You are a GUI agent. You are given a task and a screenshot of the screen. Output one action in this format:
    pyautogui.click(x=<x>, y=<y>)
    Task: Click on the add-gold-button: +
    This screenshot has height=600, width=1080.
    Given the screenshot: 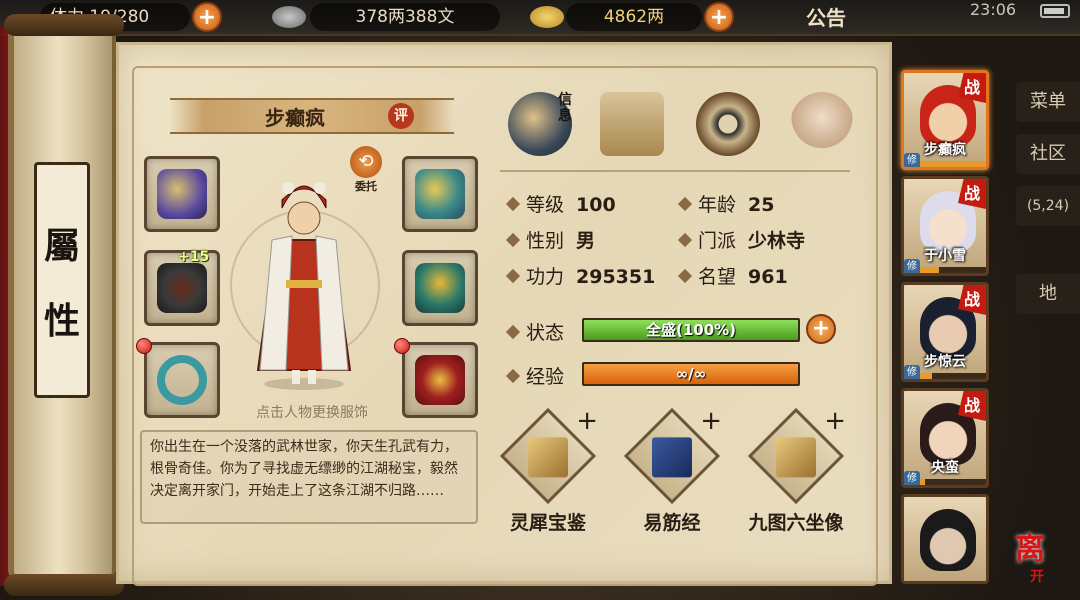 What is the action you would take?
    pyautogui.click(x=719, y=17)
    